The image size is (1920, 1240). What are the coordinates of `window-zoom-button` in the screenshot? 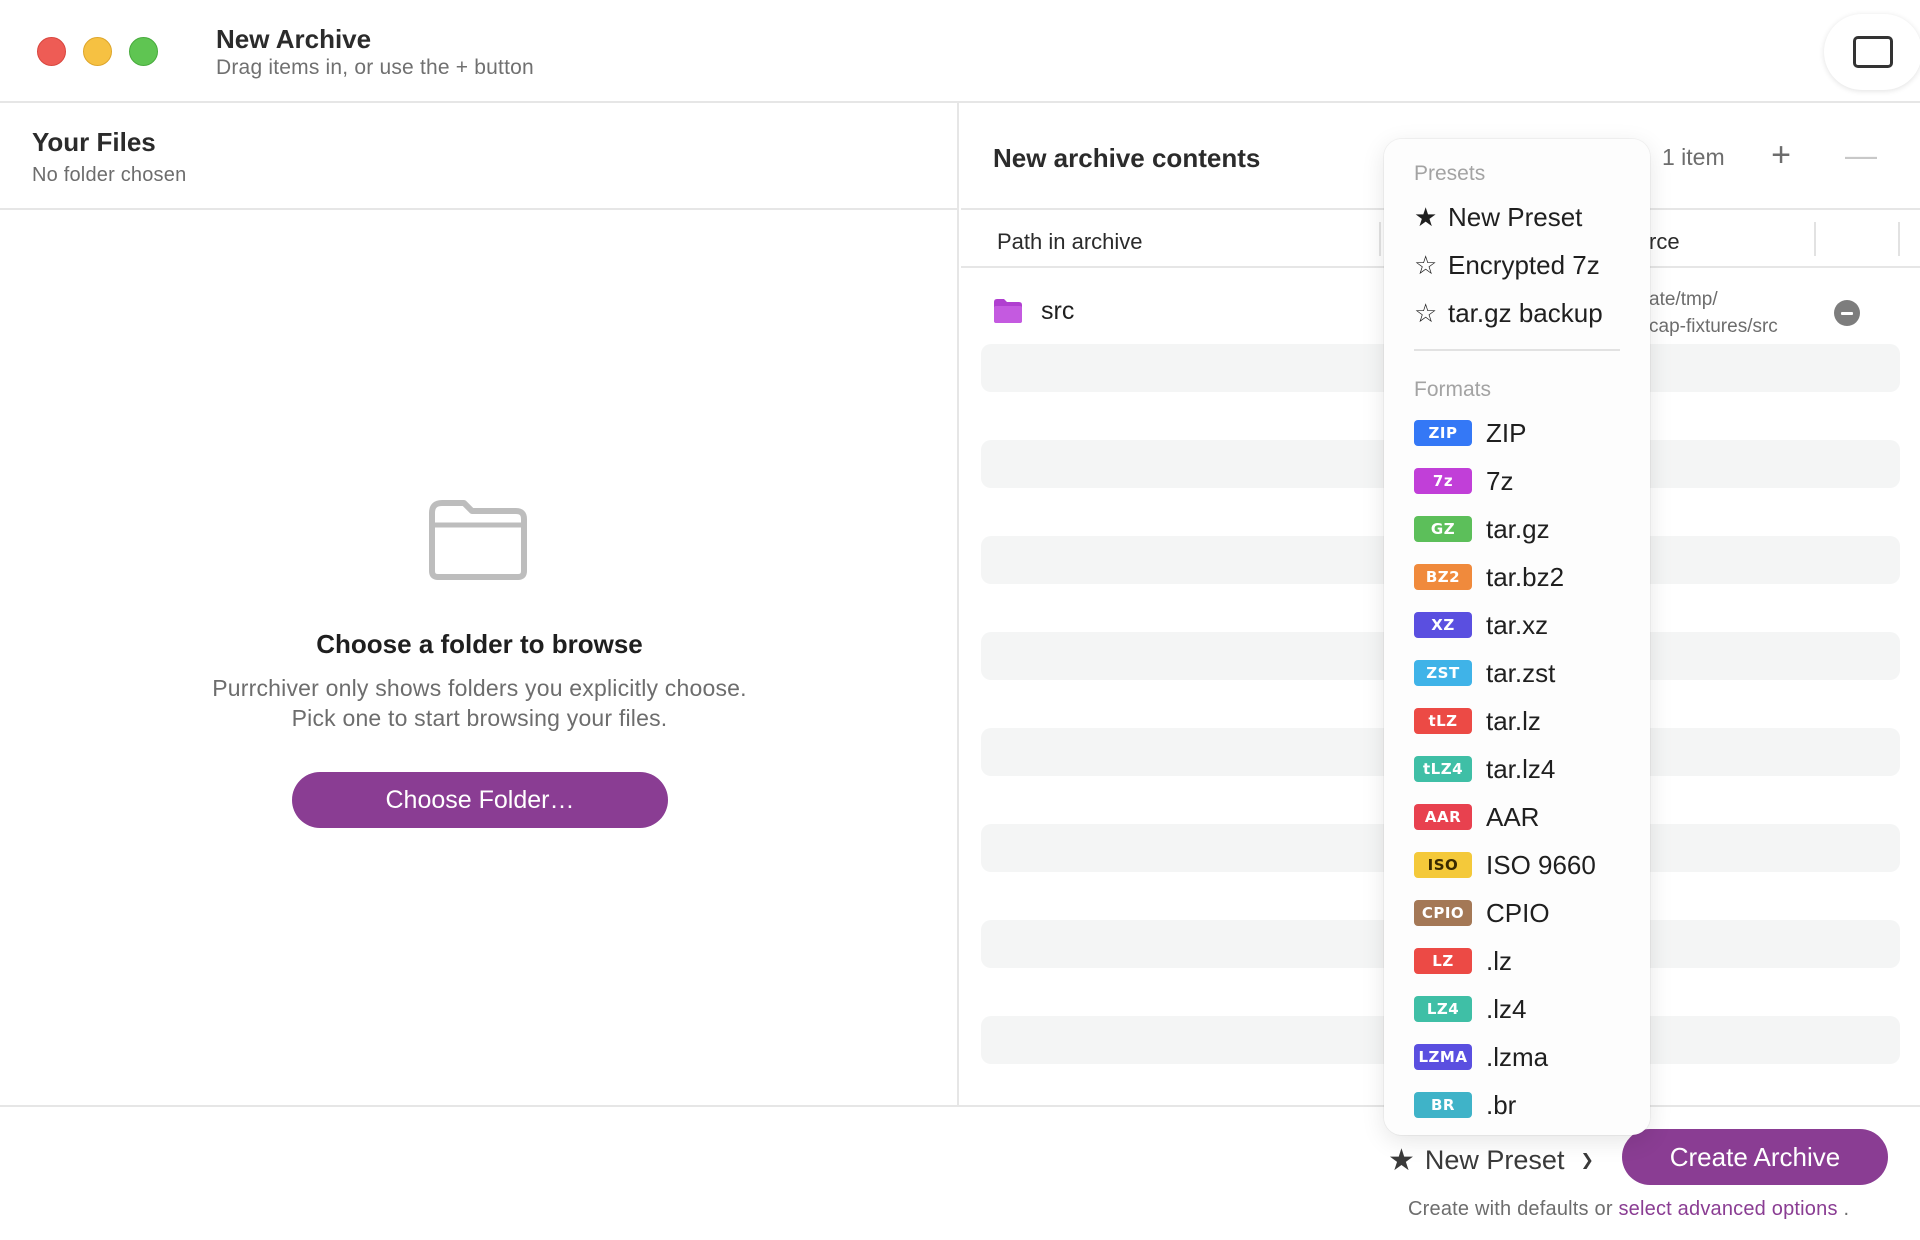 It's located at (143, 51).